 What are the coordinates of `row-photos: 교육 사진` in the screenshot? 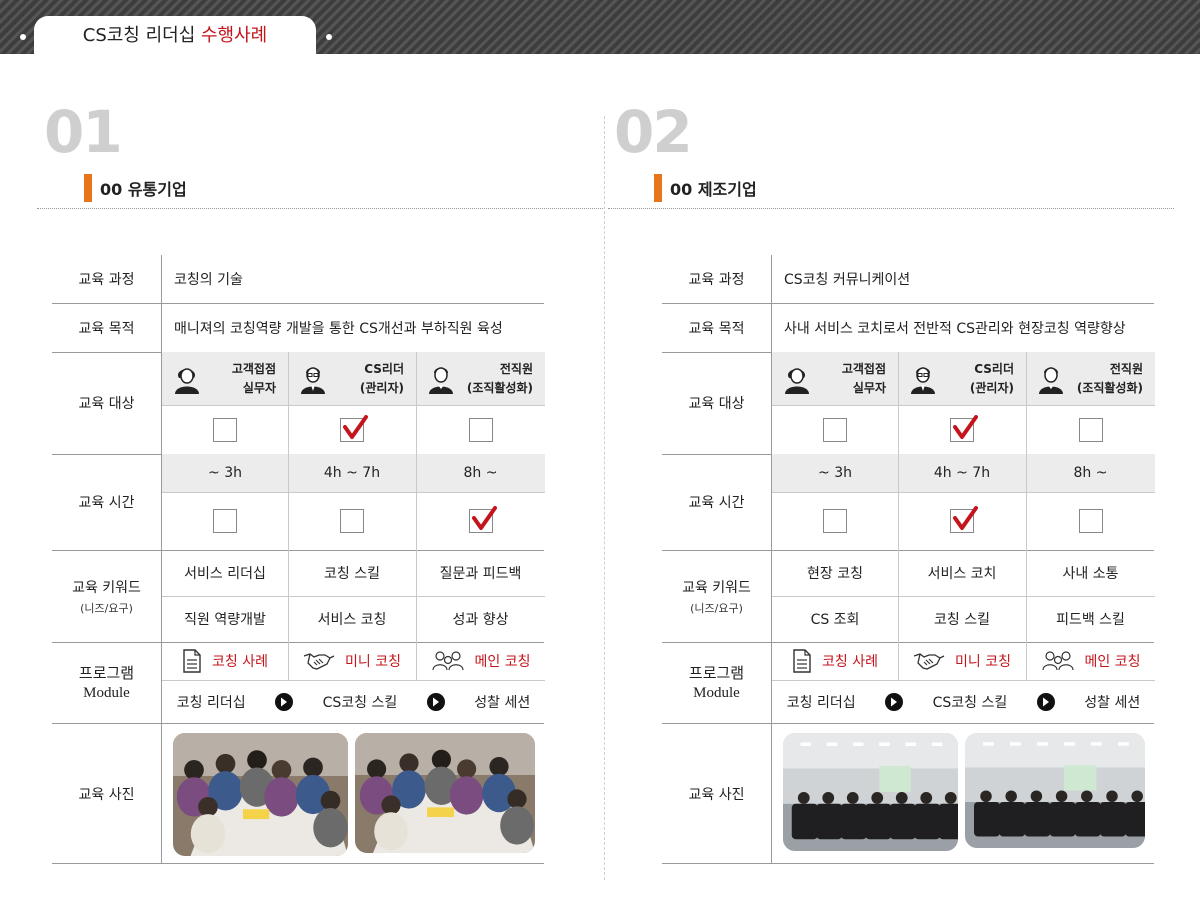 It's located at (908, 793).